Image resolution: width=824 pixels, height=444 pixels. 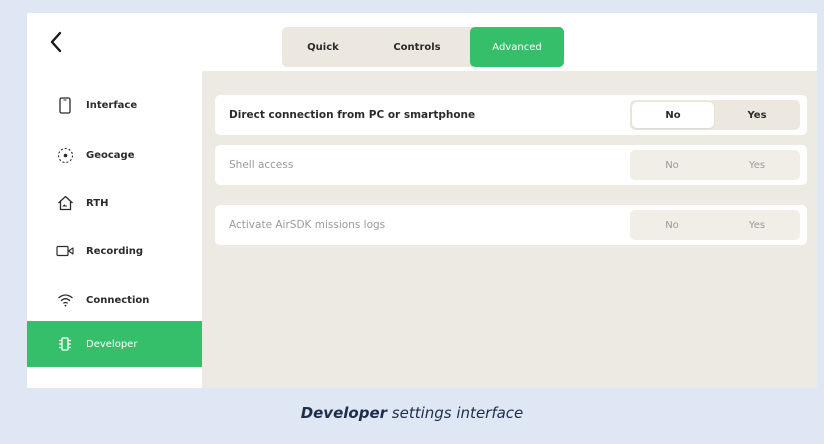 What do you see at coordinates (307, 225) in the screenshot?
I see `setting-title: Activate AirSDK missions logs` at bounding box center [307, 225].